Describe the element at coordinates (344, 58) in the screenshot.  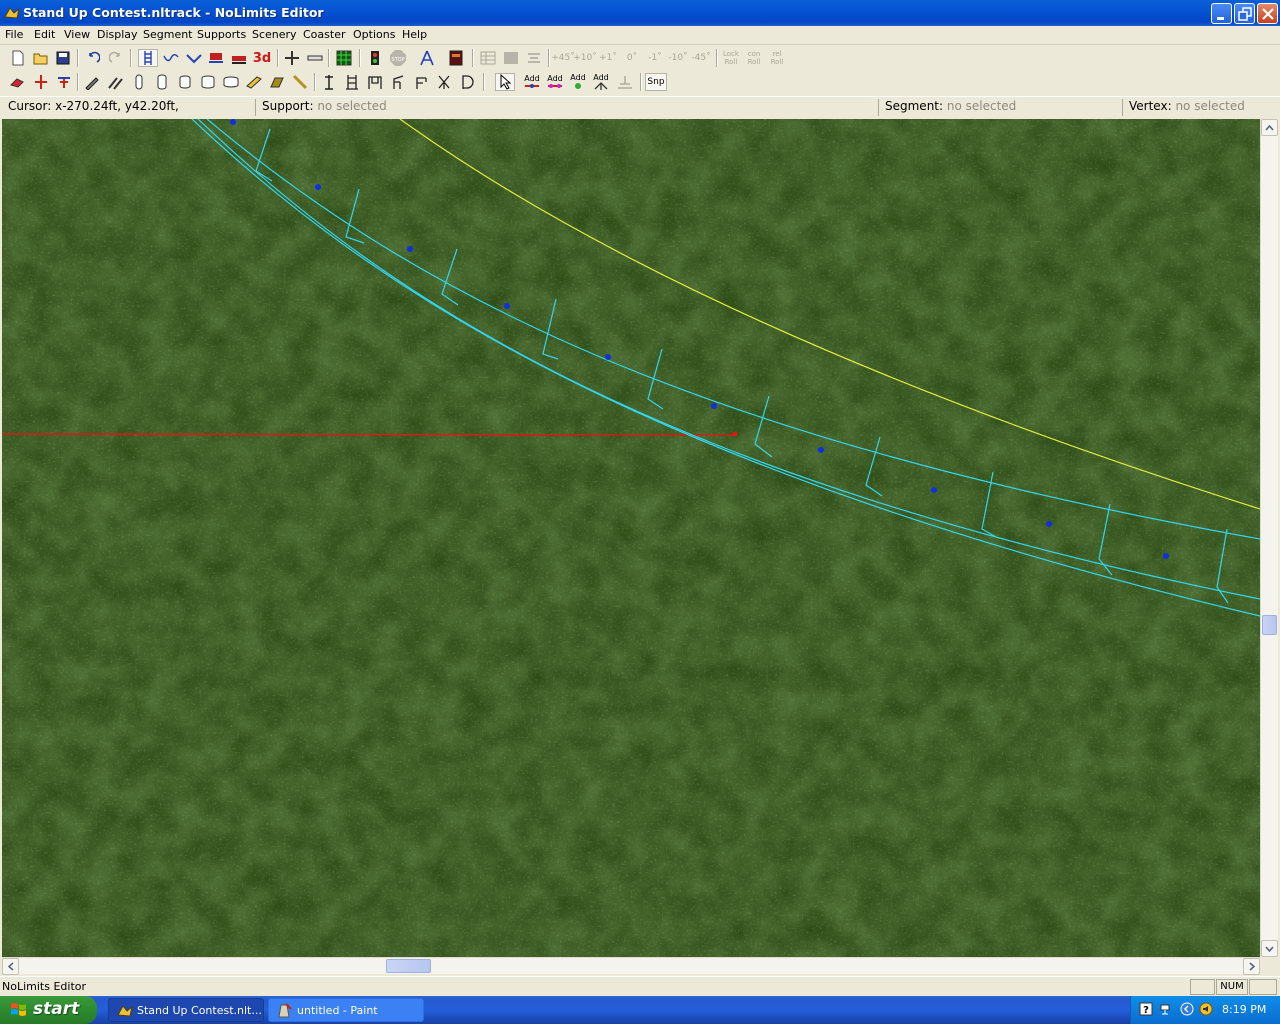
I see `grid-toggle-icon` at that location.